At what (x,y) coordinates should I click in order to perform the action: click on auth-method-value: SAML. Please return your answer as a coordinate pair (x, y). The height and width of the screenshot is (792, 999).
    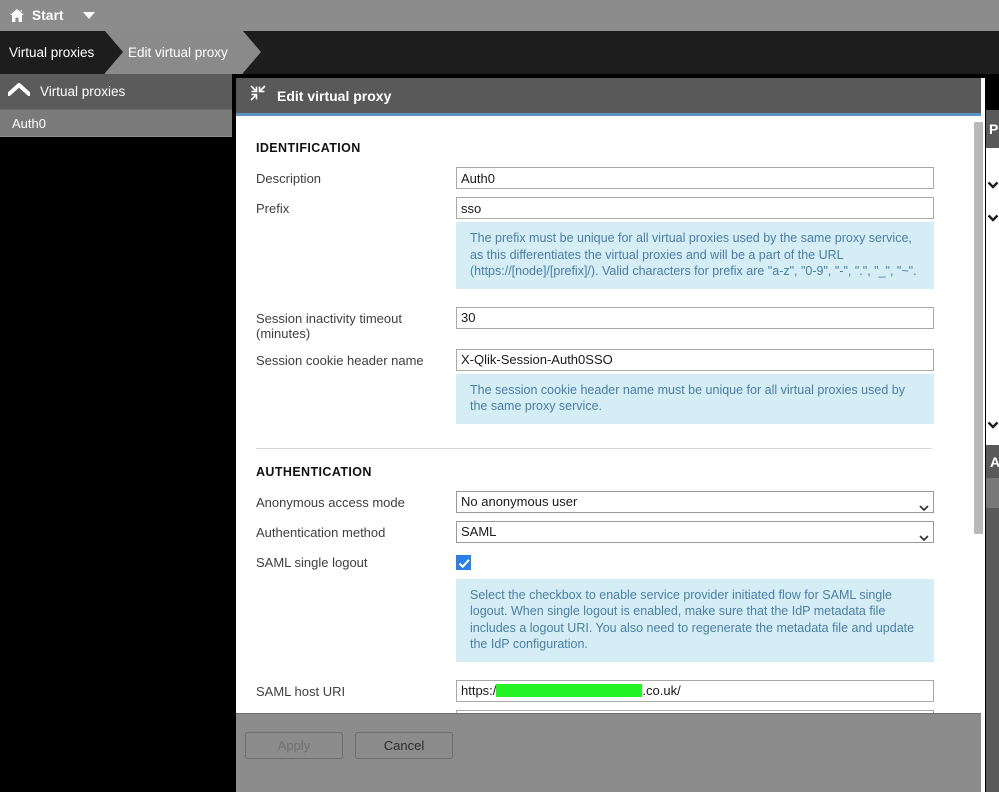
    Looking at the image, I should click on (479, 531).